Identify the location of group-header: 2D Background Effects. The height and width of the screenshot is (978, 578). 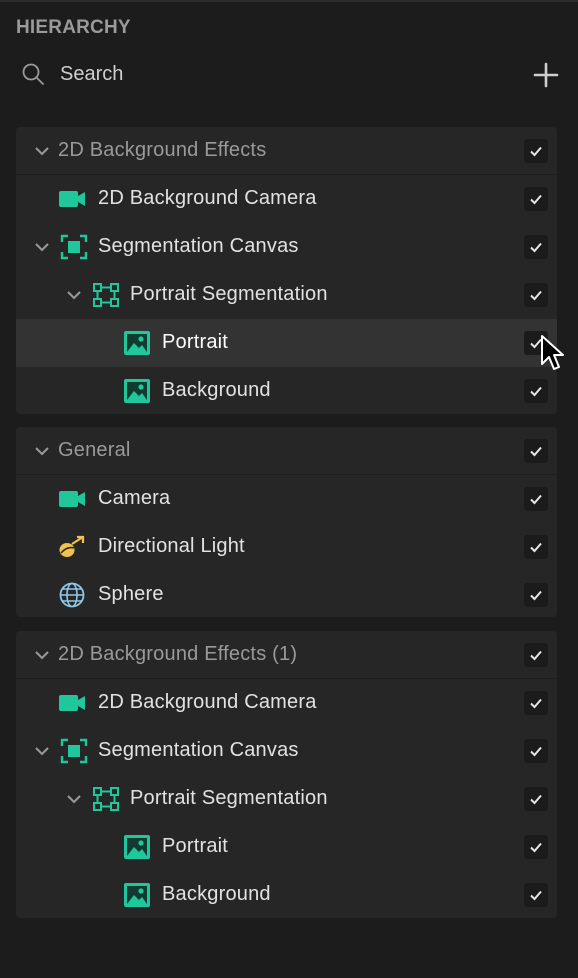
(286, 151).